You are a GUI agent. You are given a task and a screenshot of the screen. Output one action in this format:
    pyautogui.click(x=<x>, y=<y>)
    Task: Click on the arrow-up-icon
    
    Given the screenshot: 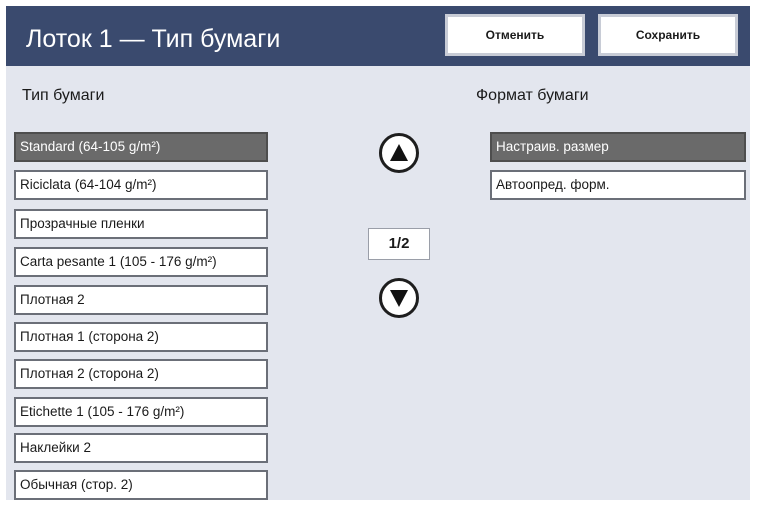 What is the action you would take?
    pyautogui.click(x=399, y=152)
    